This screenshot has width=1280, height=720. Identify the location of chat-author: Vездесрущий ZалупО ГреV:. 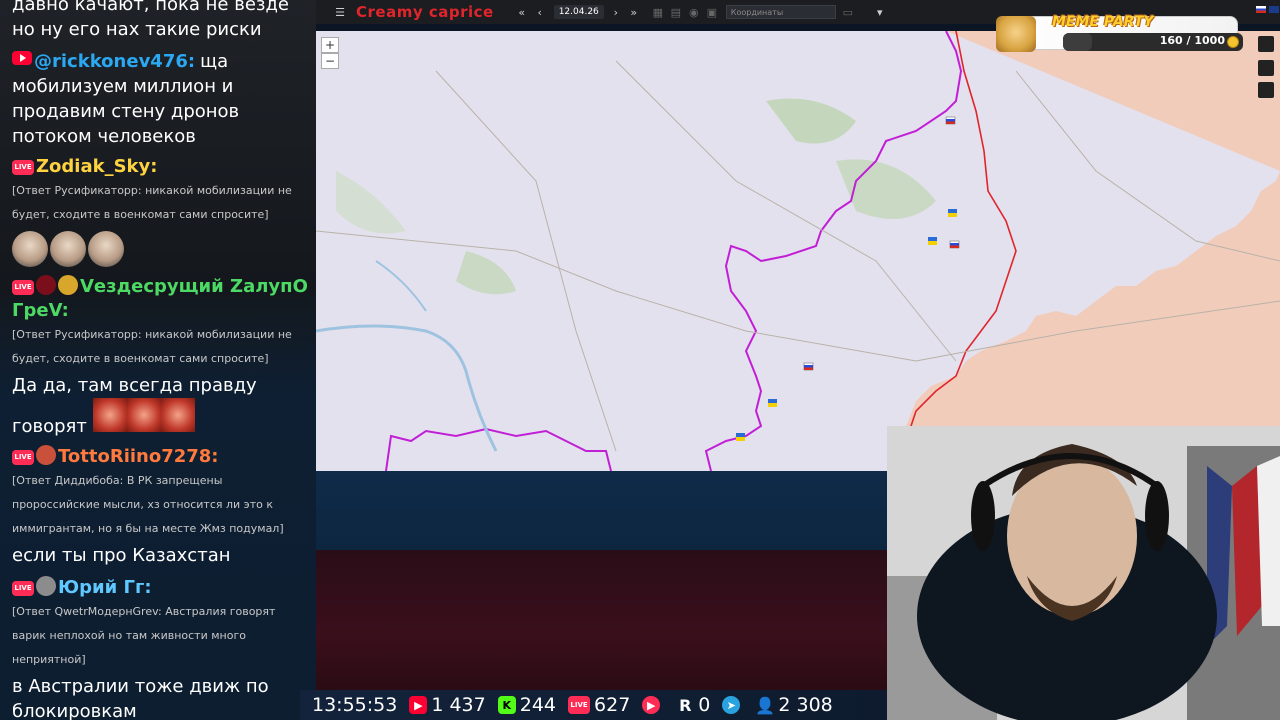
(160, 298).